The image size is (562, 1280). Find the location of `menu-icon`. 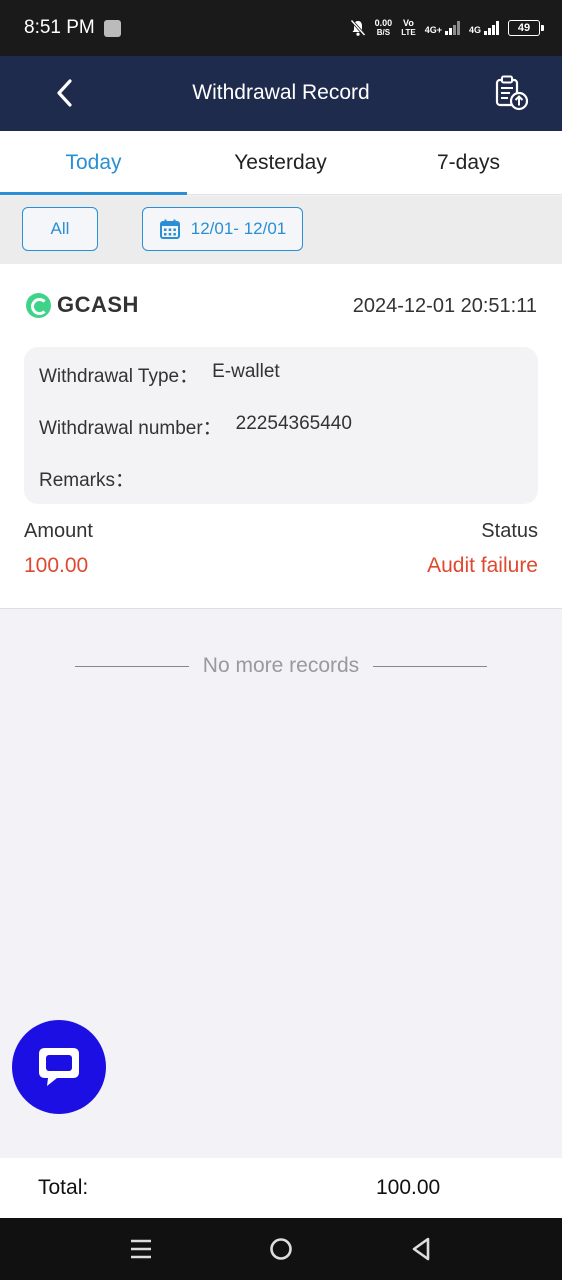

menu-icon is located at coordinates (141, 1249).